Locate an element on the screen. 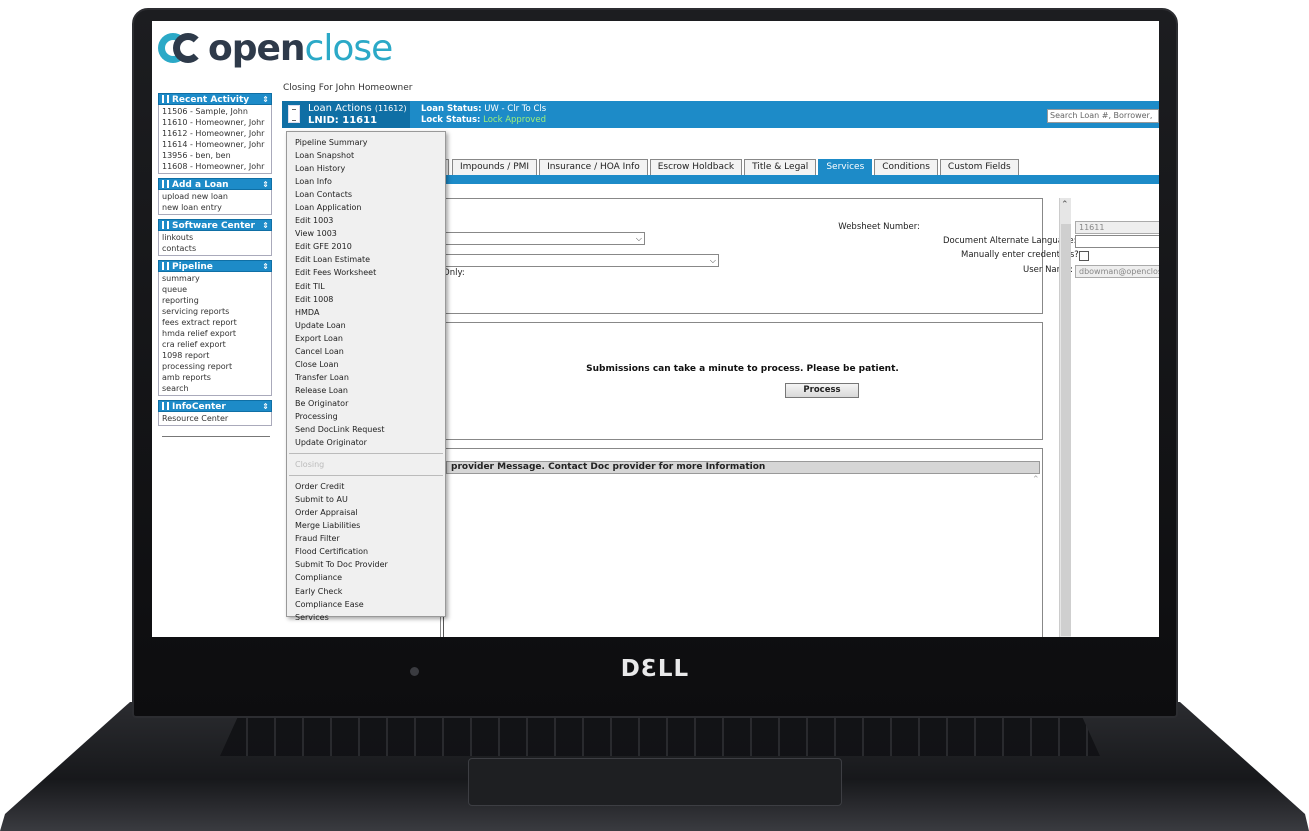  pipeline-link: processing report is located at coordinates (215, 366).